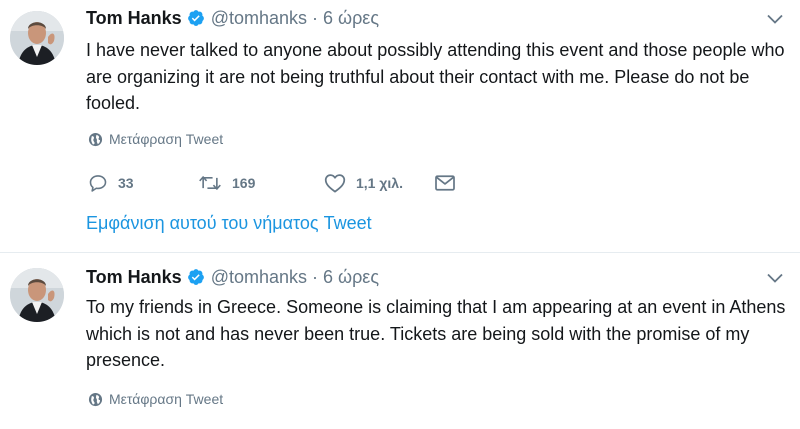  I want to click on retweet-button: 169, so click(261, 183).